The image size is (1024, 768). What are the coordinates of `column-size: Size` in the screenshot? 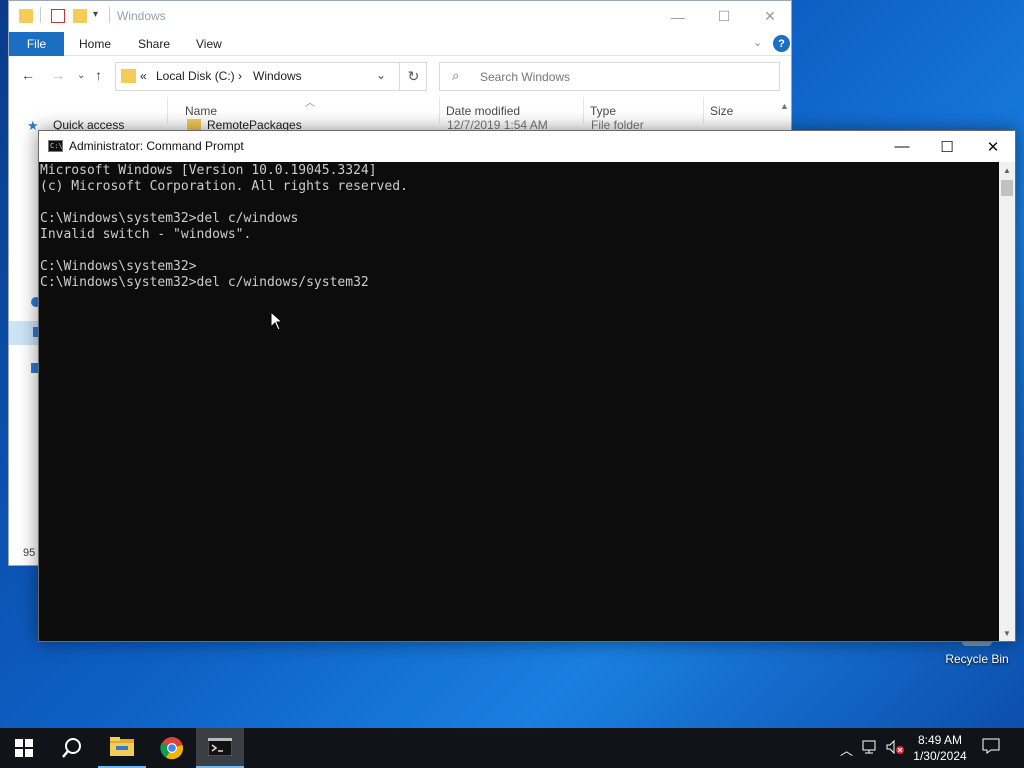 It's located at (721, 111).